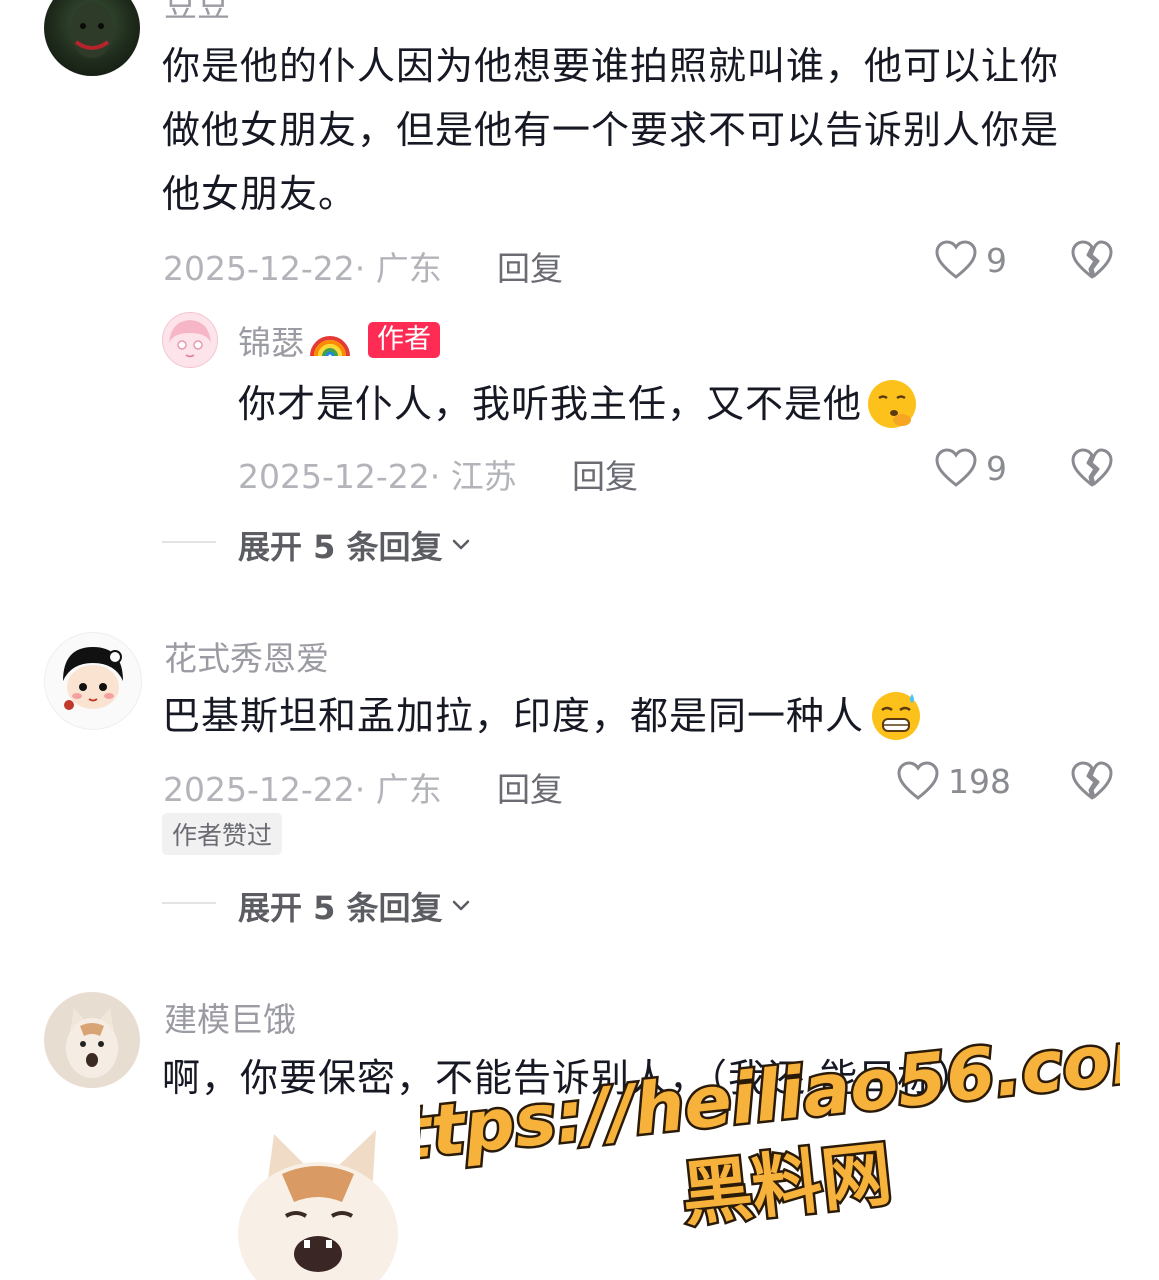 The height and width of the screenshot is (1280, 1159). Describe the element at coordinates (318, 1205) in the screenshot. I see `laughing-cat-sticker-icon` at that location.